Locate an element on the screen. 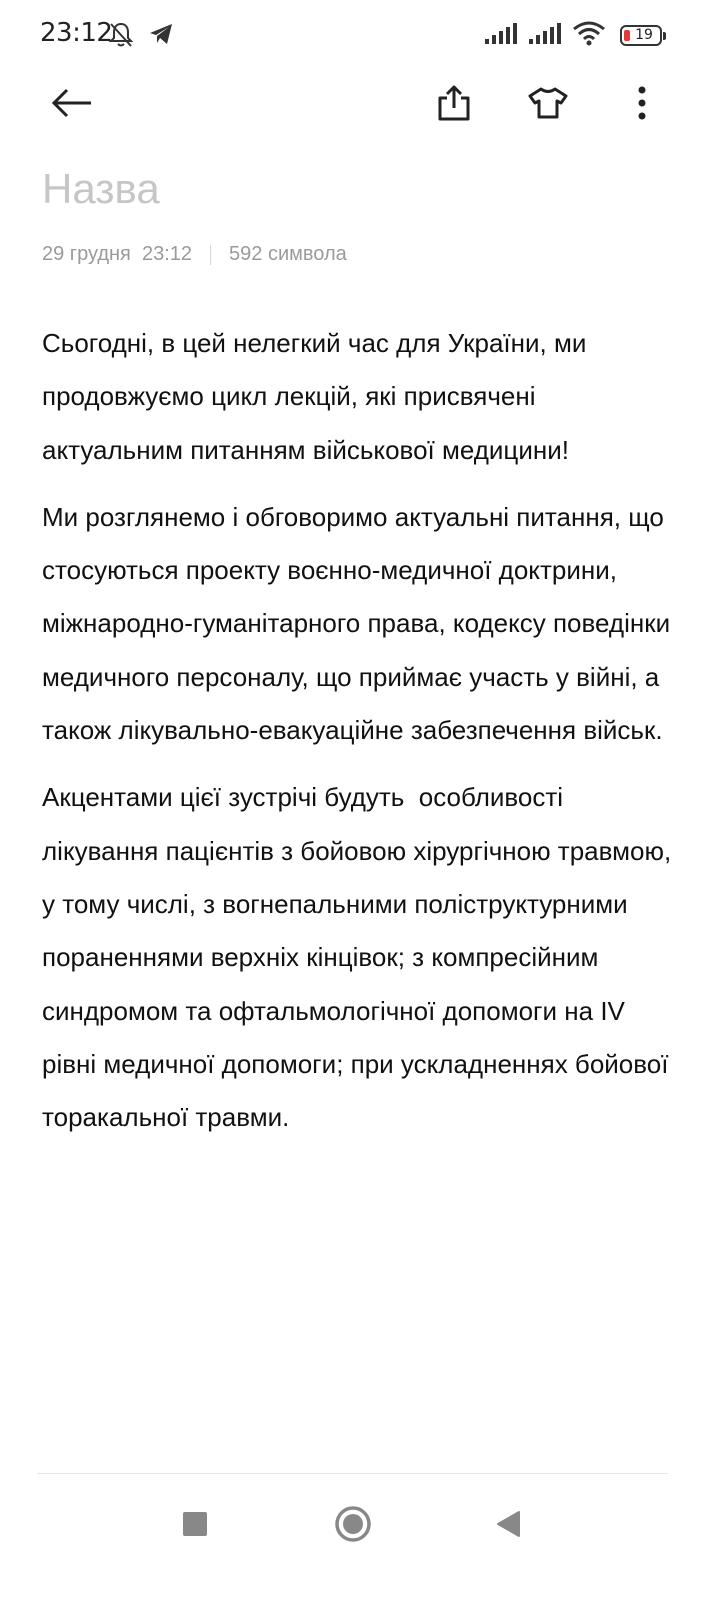 This screenshot has height=1600, width=720. toolbar is located at coordinates (360, 105).